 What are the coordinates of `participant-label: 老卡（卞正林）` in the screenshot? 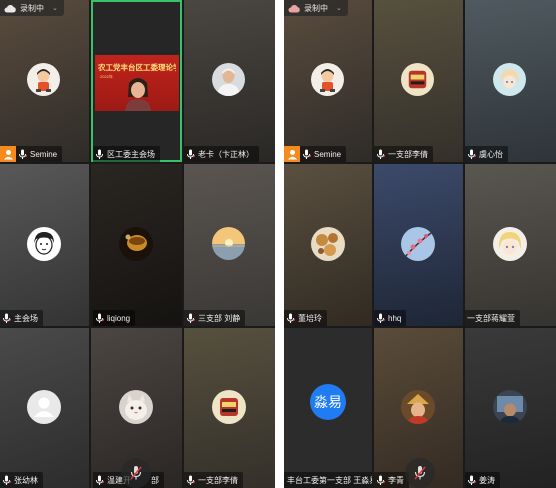 It's located at (221, 154).